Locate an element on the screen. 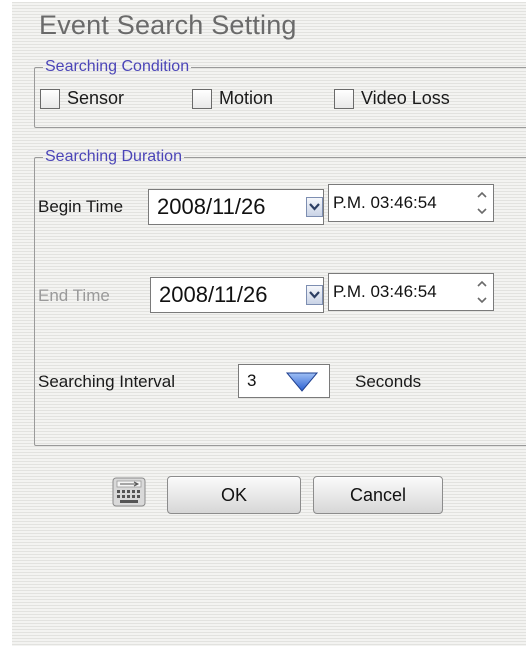  motion-checkbox is located at coordinates (202, 98).